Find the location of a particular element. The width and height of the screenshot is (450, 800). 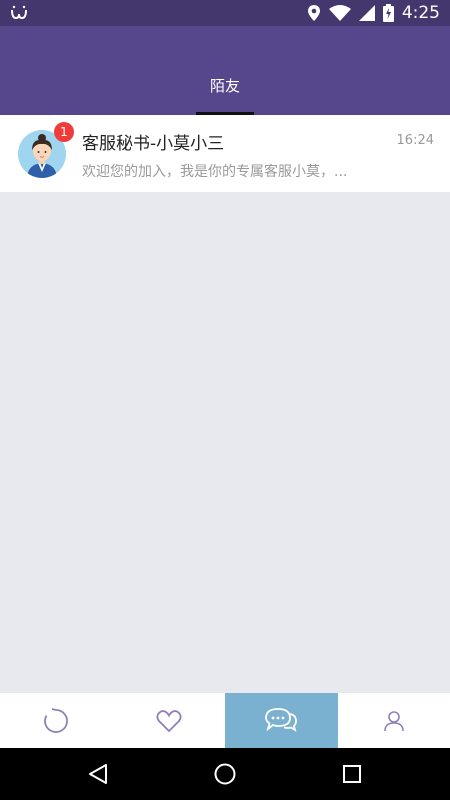

nav-profile is located at coordinates (394, 720).